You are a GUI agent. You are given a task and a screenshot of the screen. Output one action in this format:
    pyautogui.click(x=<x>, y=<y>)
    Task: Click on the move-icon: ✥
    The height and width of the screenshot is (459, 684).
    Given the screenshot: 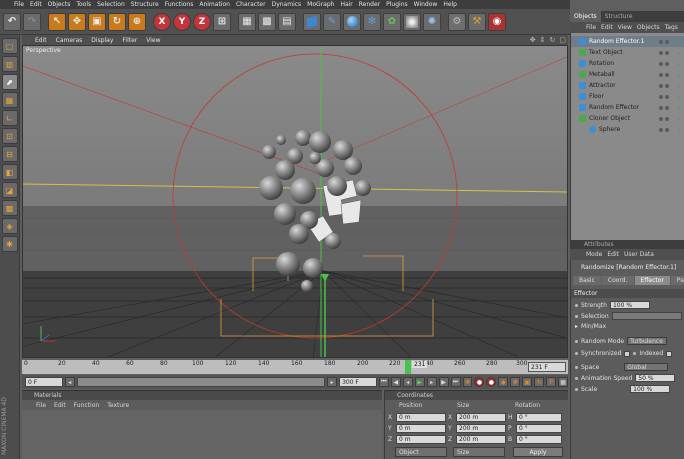 What is the action you would take?
    pyautogui.click(x=77, y=21)
    